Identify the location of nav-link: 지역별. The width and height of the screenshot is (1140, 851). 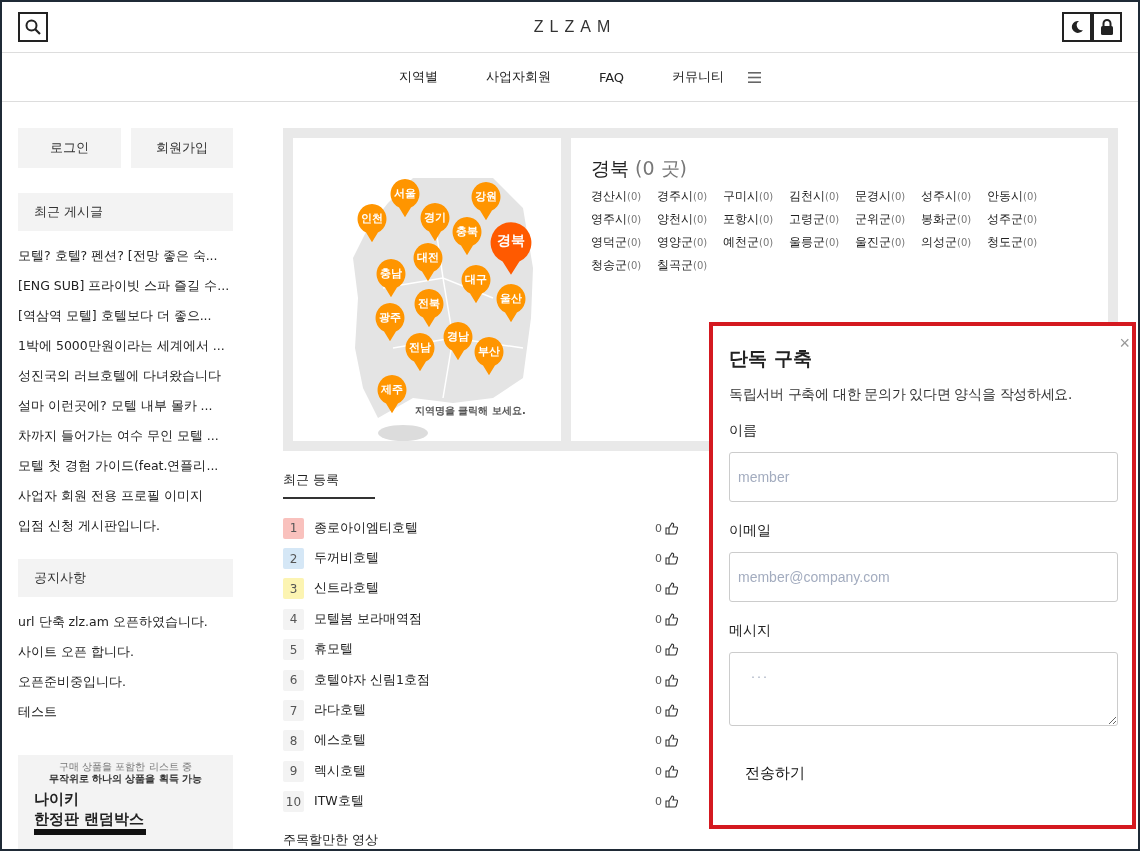
(418, 77).